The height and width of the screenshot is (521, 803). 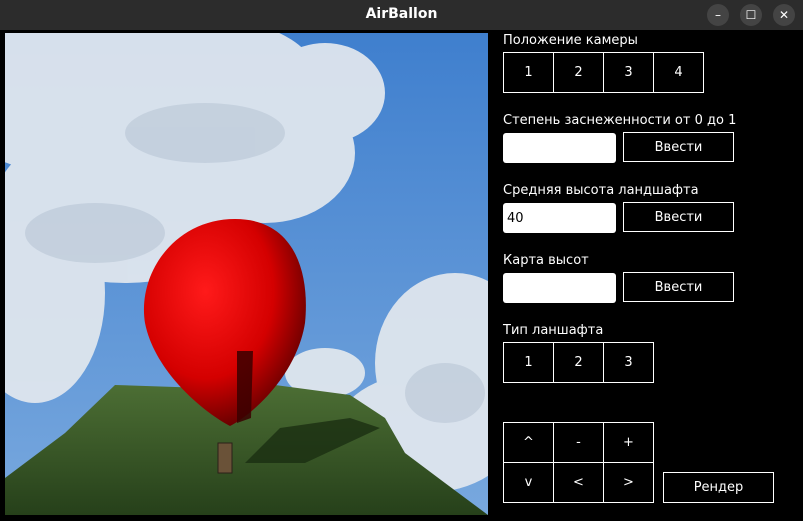 I want to click on render-button: Рендер, so click(x=718, y=487).